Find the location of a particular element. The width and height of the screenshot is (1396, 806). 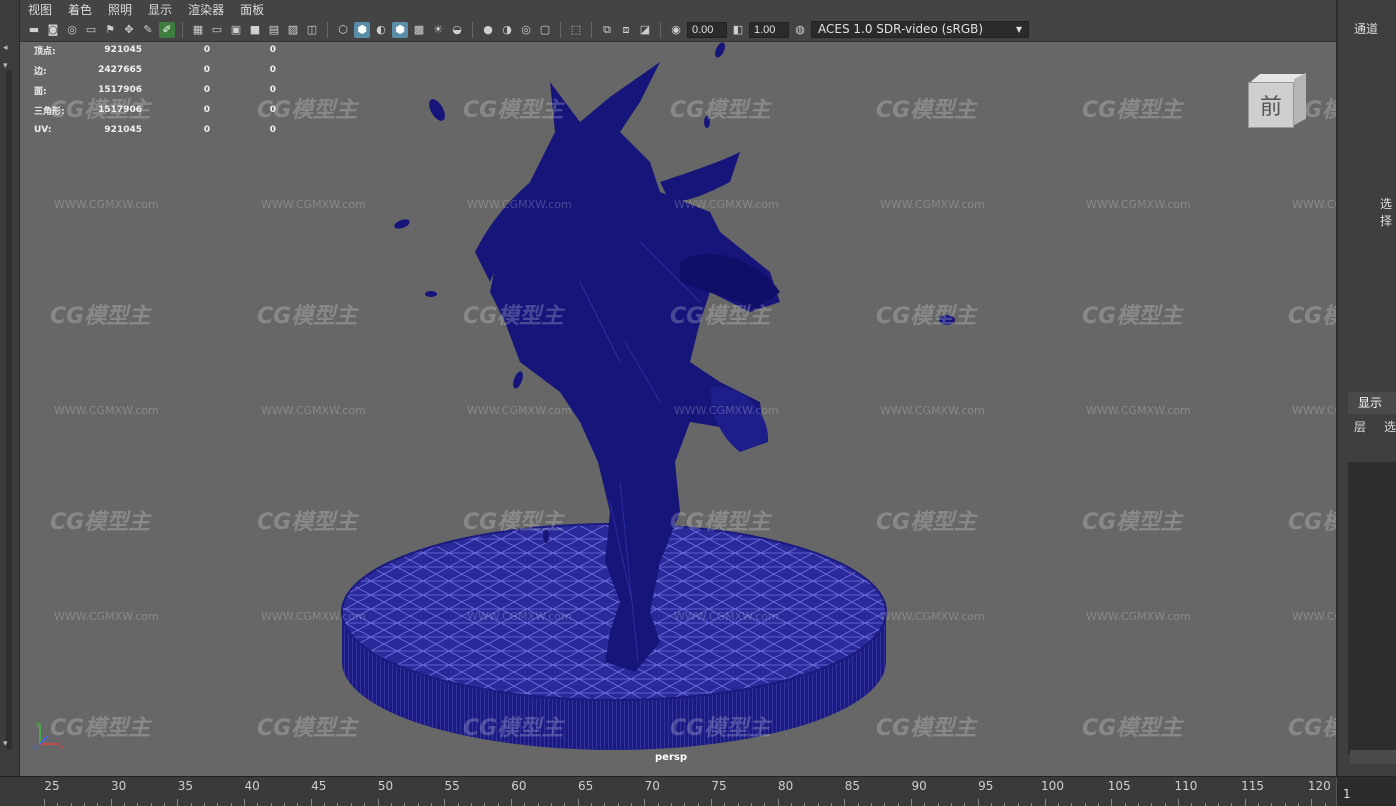

camera-attributes-icon: ◙ is located at coordinates (53, 30).